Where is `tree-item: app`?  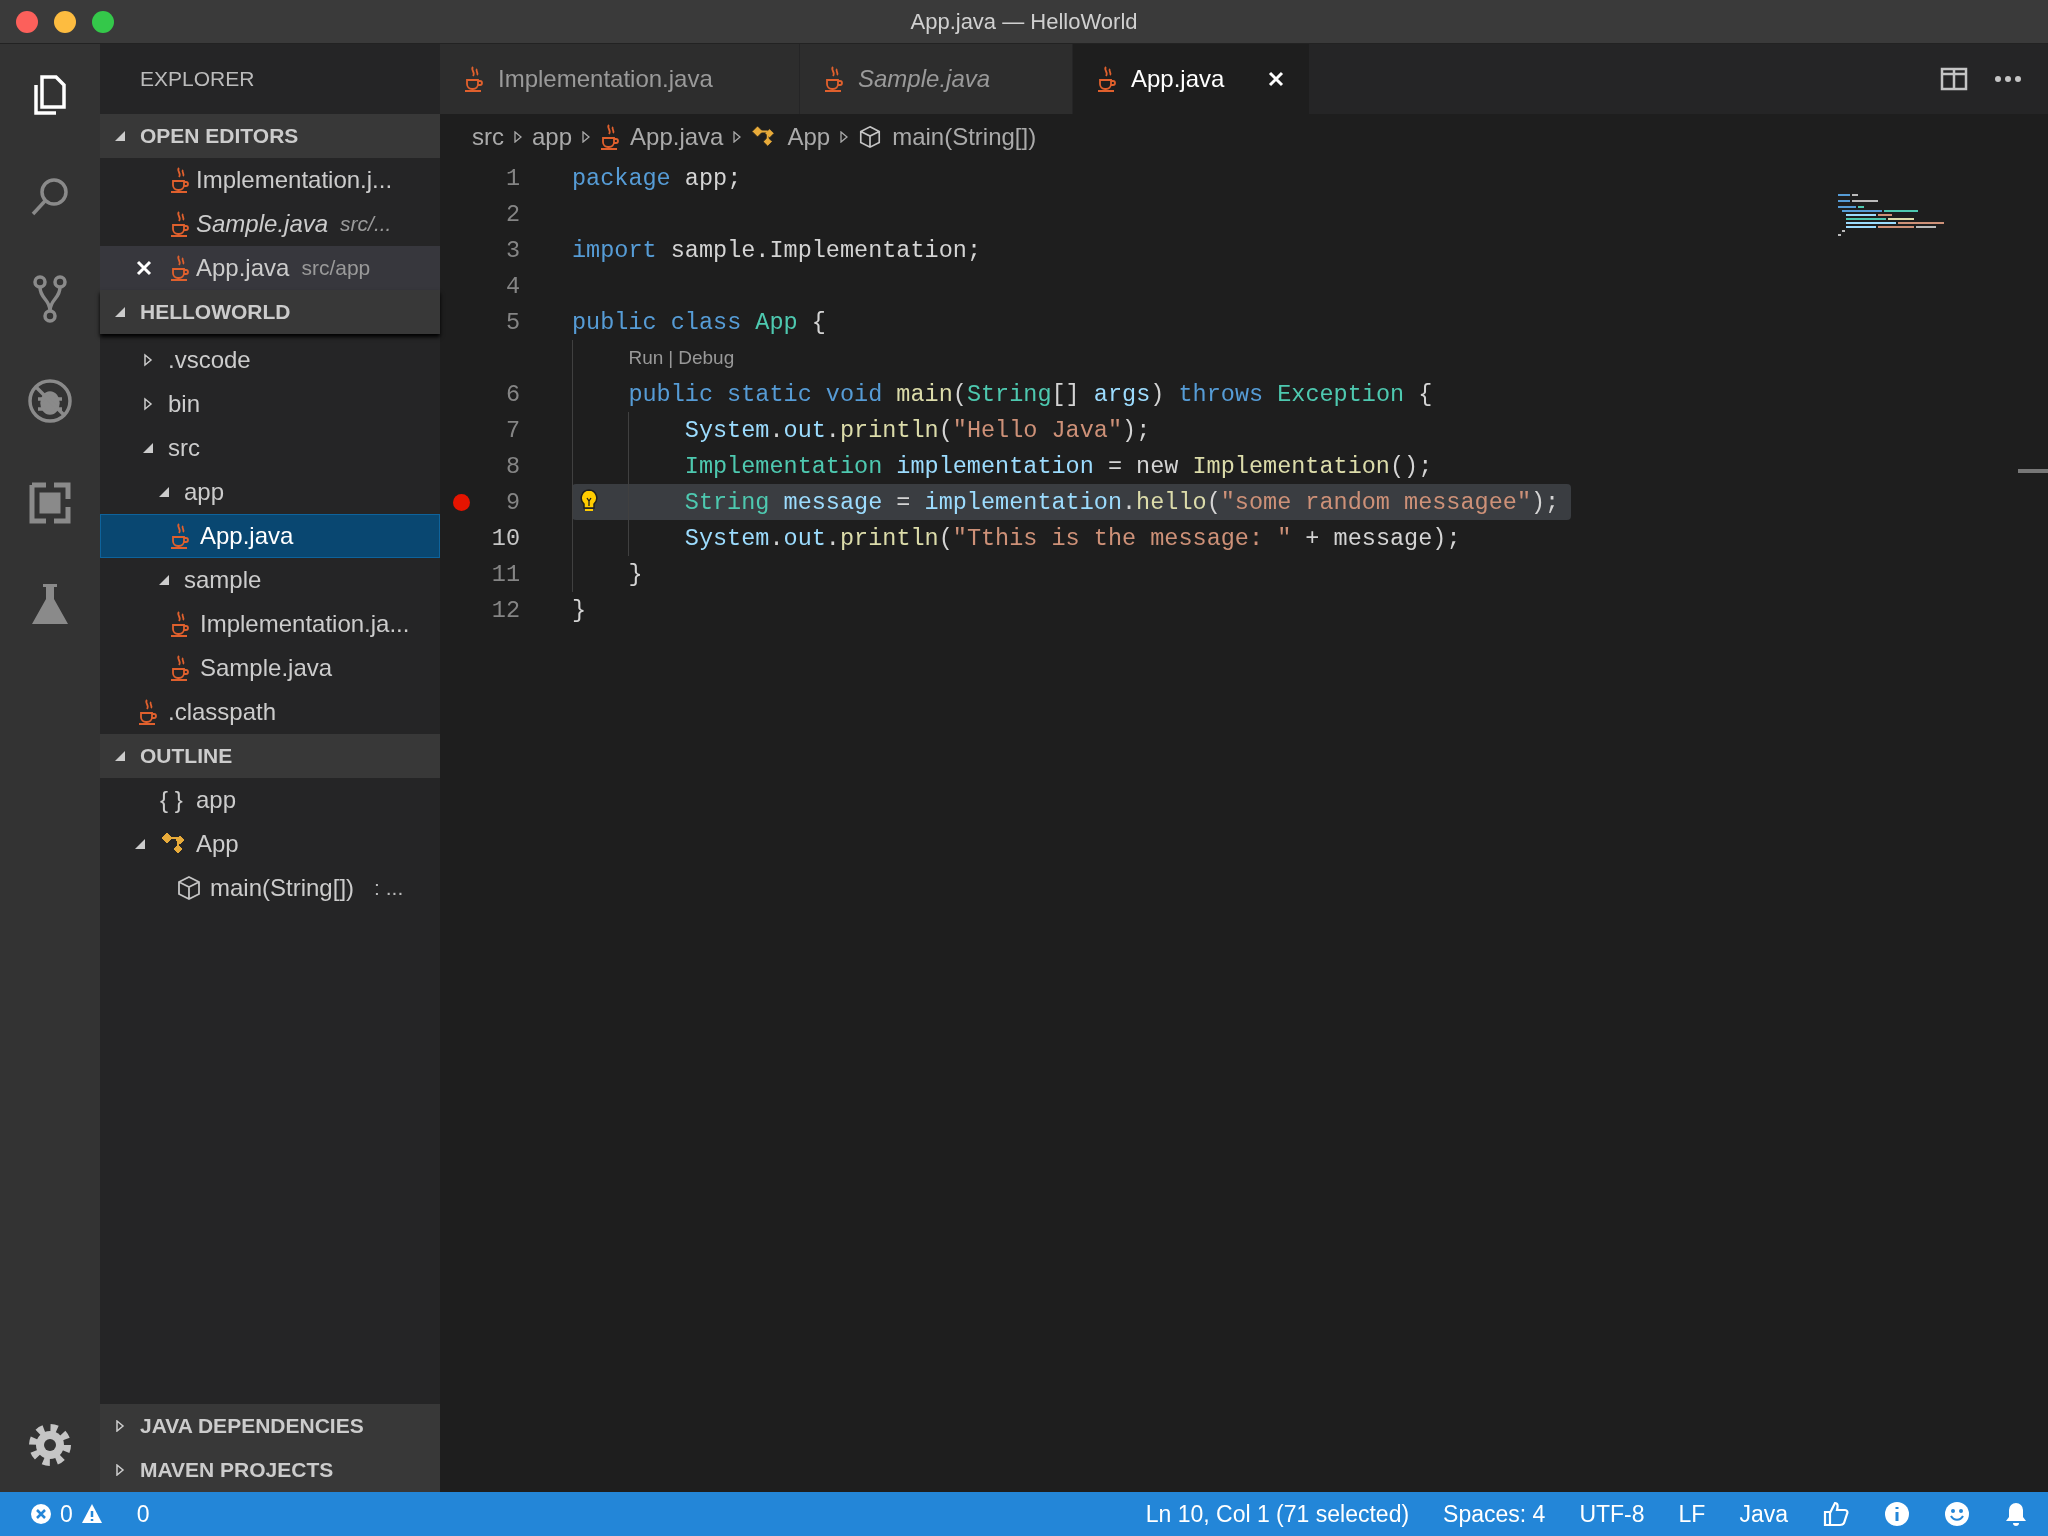 tree-item: app is located at coordinates (270, 492).